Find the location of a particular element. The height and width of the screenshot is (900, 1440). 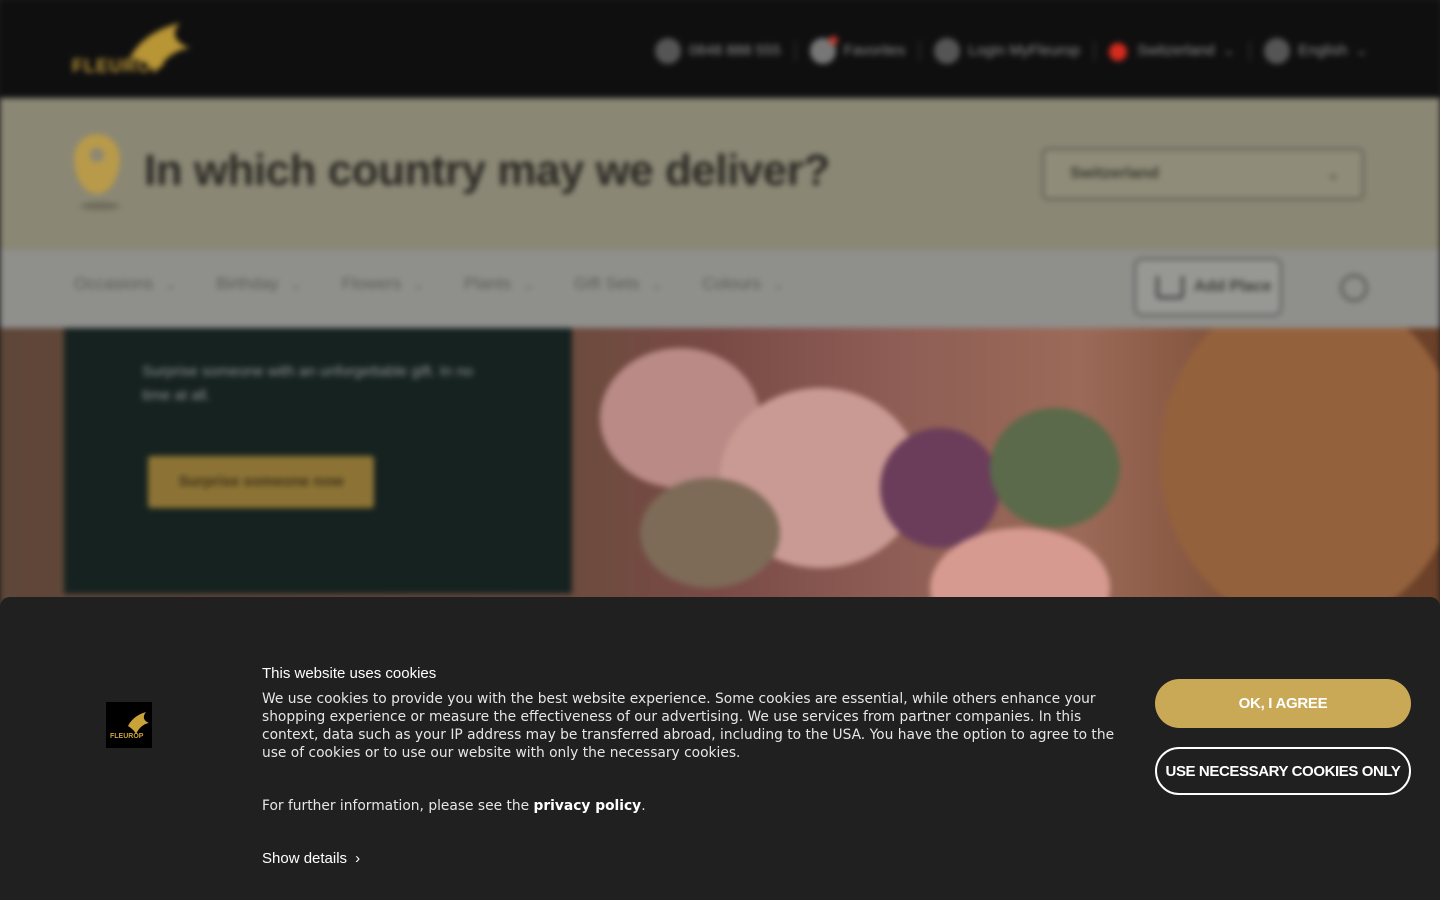

favourites-link: Favorites is located at coordinates (857, 50).